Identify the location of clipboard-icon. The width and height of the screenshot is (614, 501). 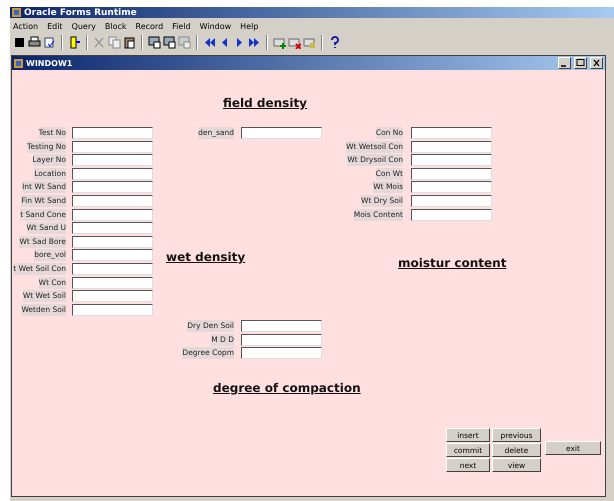
(129, 42).